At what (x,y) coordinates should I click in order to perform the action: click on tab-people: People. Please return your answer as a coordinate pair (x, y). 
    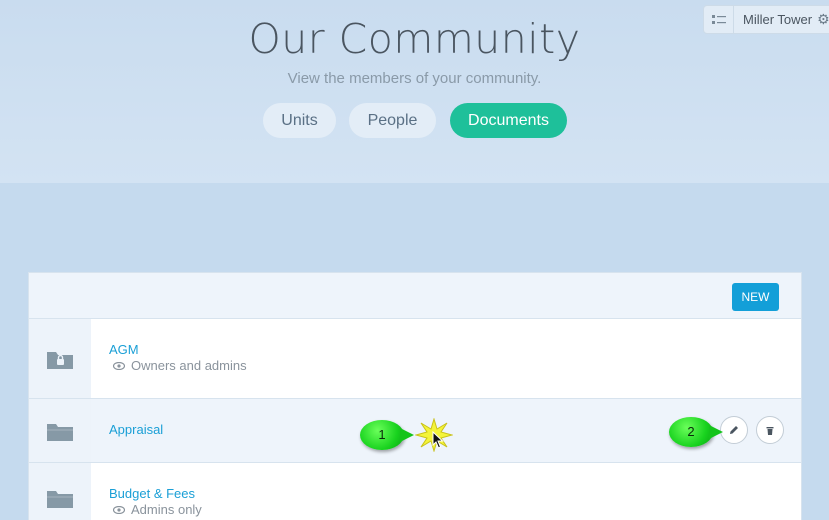
    Looking at the image, I should click on (392, 120).